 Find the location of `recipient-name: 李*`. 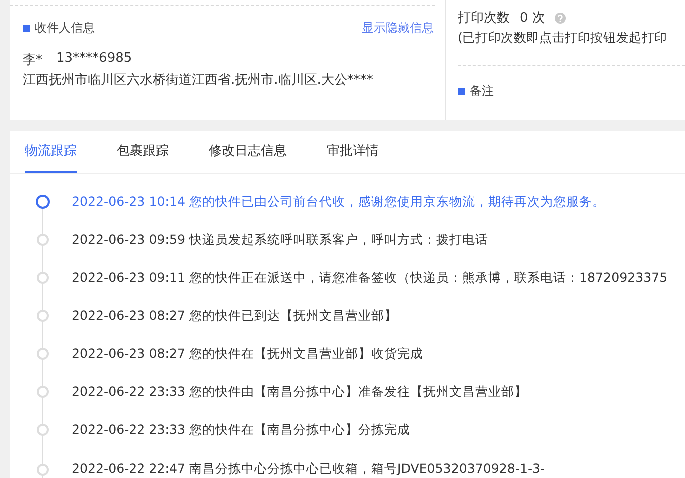

recipient-name: 李* is located at coordinates (32, 60).